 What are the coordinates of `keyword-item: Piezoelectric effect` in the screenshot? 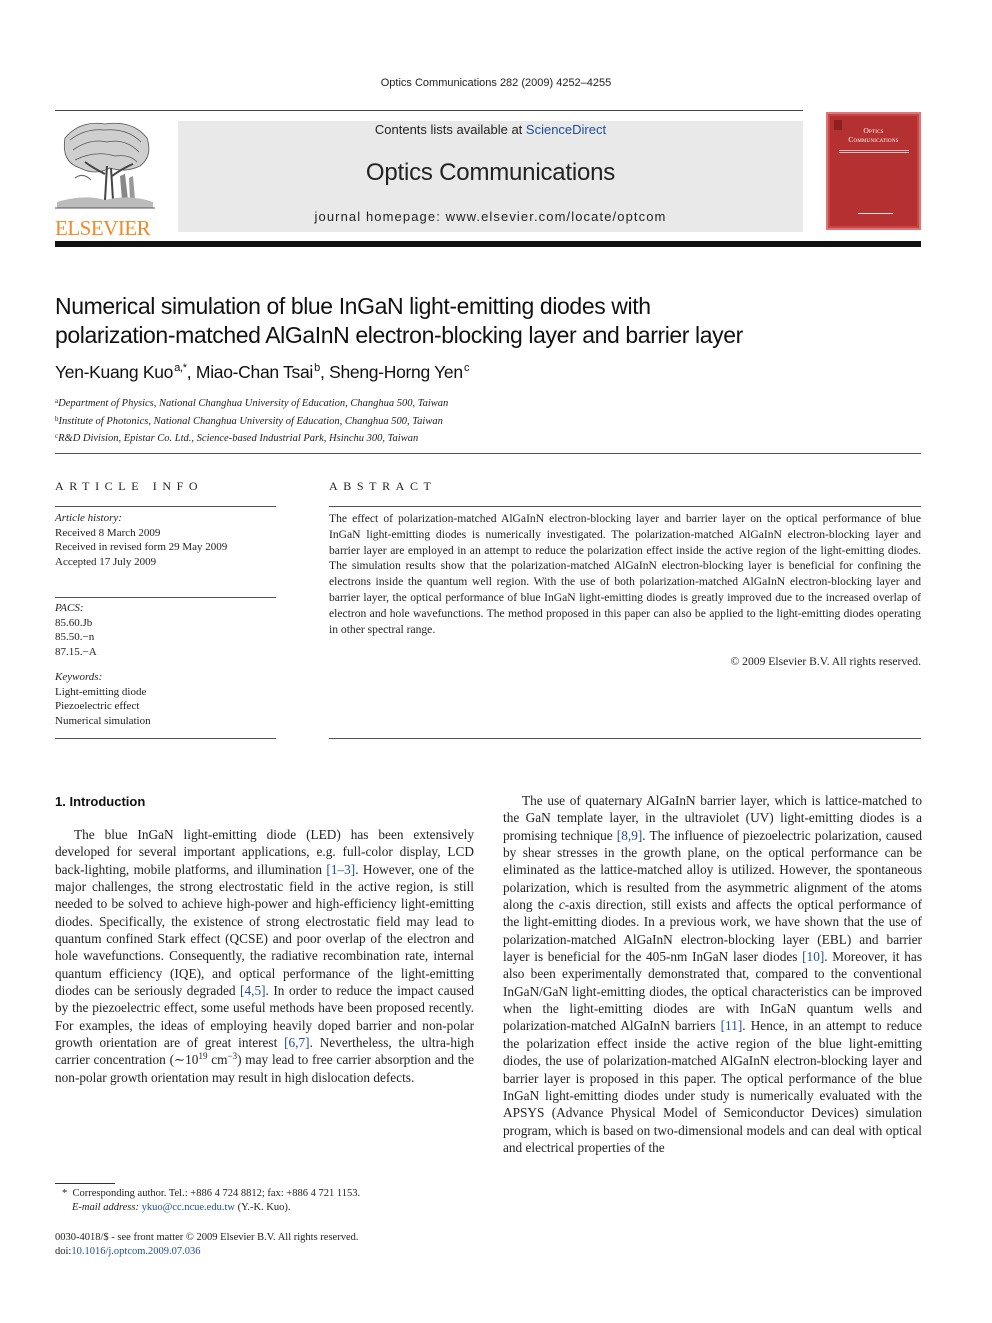 It's located at (103, 706).